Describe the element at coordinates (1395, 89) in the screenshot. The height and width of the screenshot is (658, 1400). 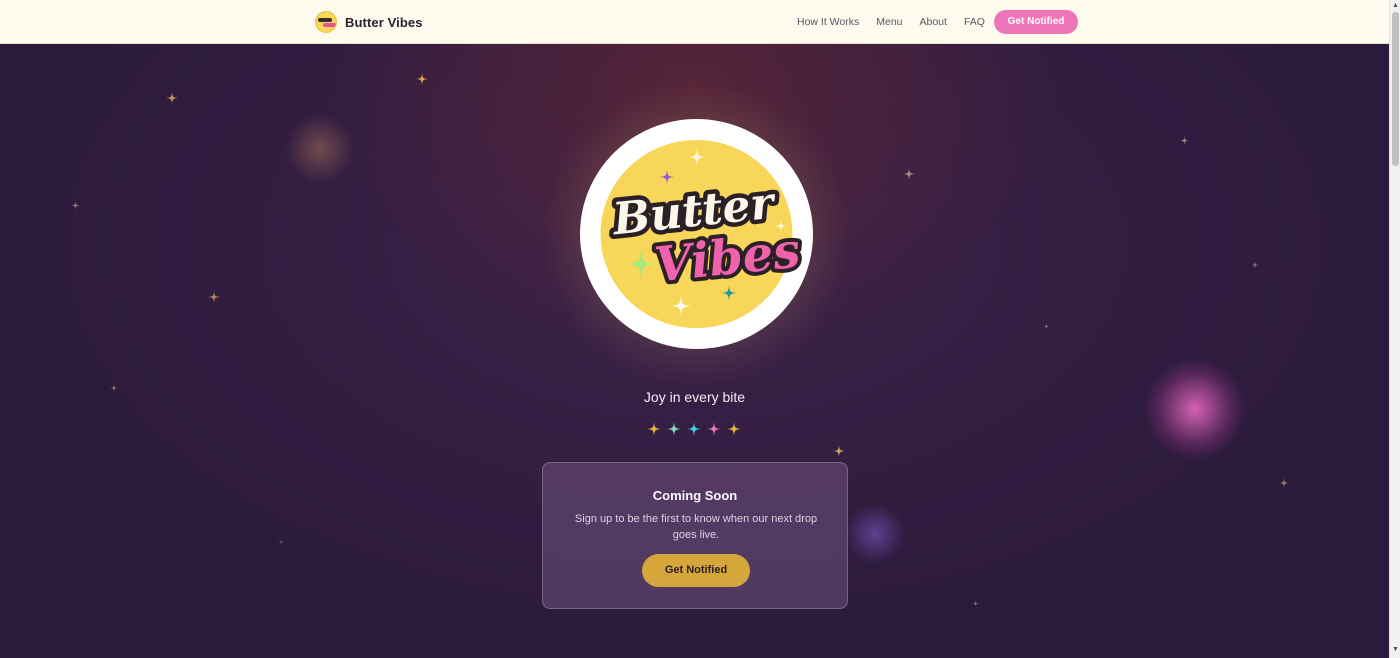
I see `scrollbar-thumb` at that location.